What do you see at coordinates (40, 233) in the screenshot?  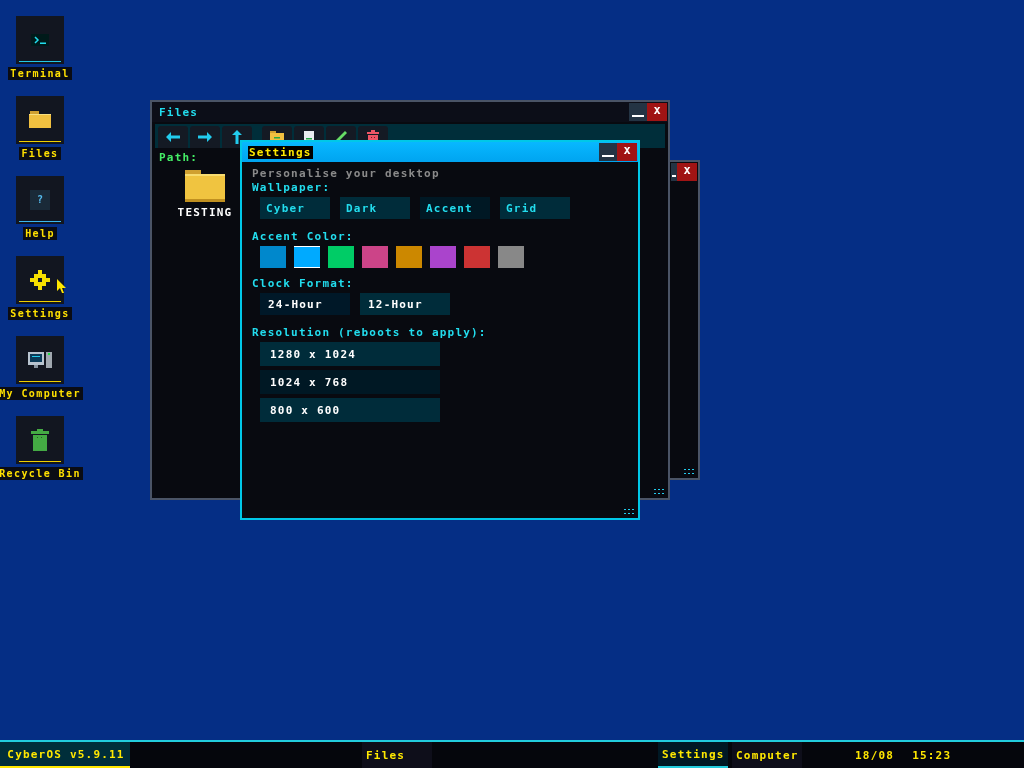 I see `icon-label: Help` at bounding box center [40, 233].